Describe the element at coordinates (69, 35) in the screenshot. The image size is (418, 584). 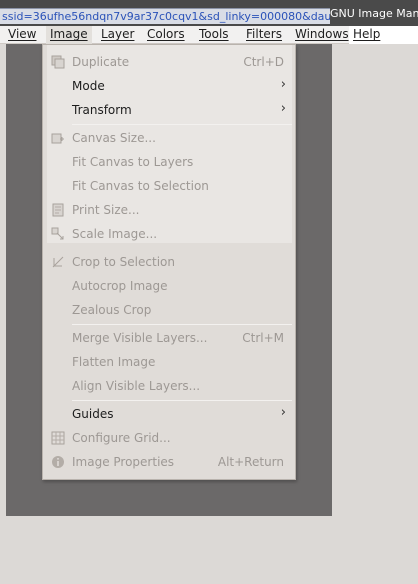
I see `menu-image: Image` at that location.